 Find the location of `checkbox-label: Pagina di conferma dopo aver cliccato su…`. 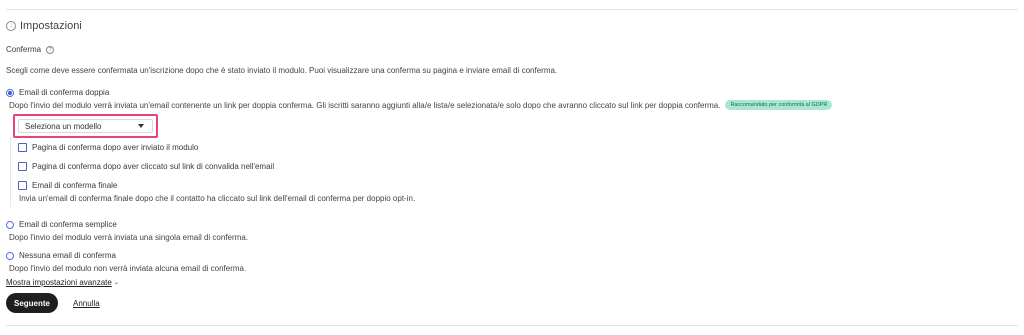

checkbox-label: Pagina di conferma dopo aver cliccato su… is located at coordinates (153, 166).